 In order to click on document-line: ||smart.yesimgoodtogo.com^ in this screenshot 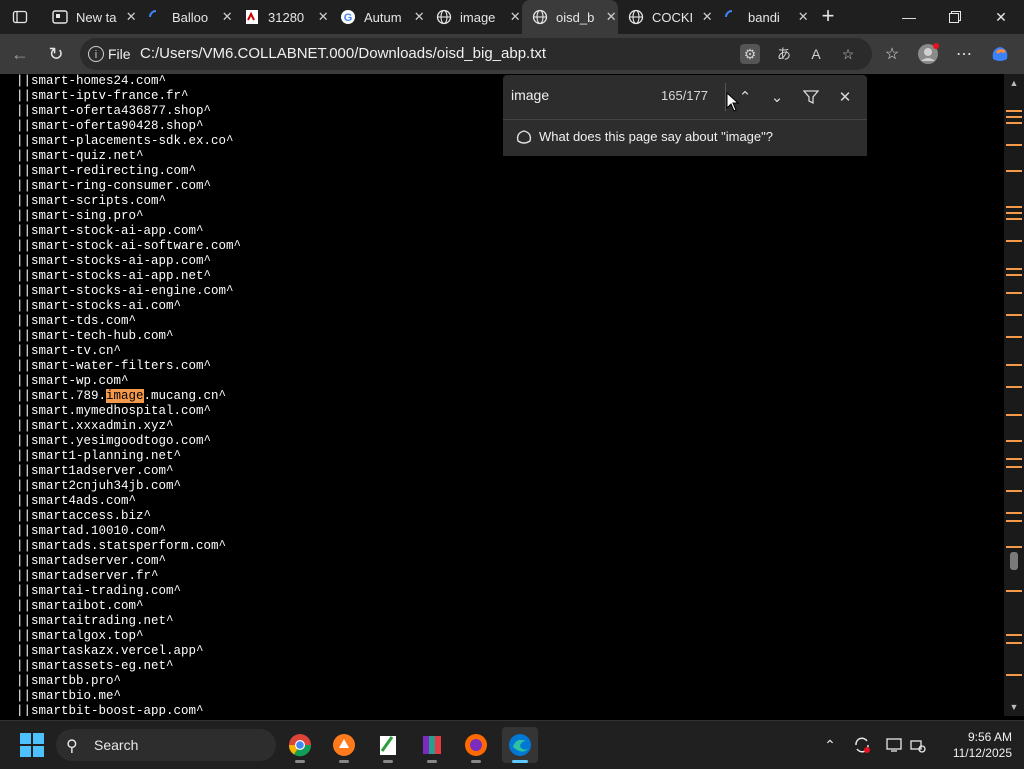, I will do `click(114, 441)`.